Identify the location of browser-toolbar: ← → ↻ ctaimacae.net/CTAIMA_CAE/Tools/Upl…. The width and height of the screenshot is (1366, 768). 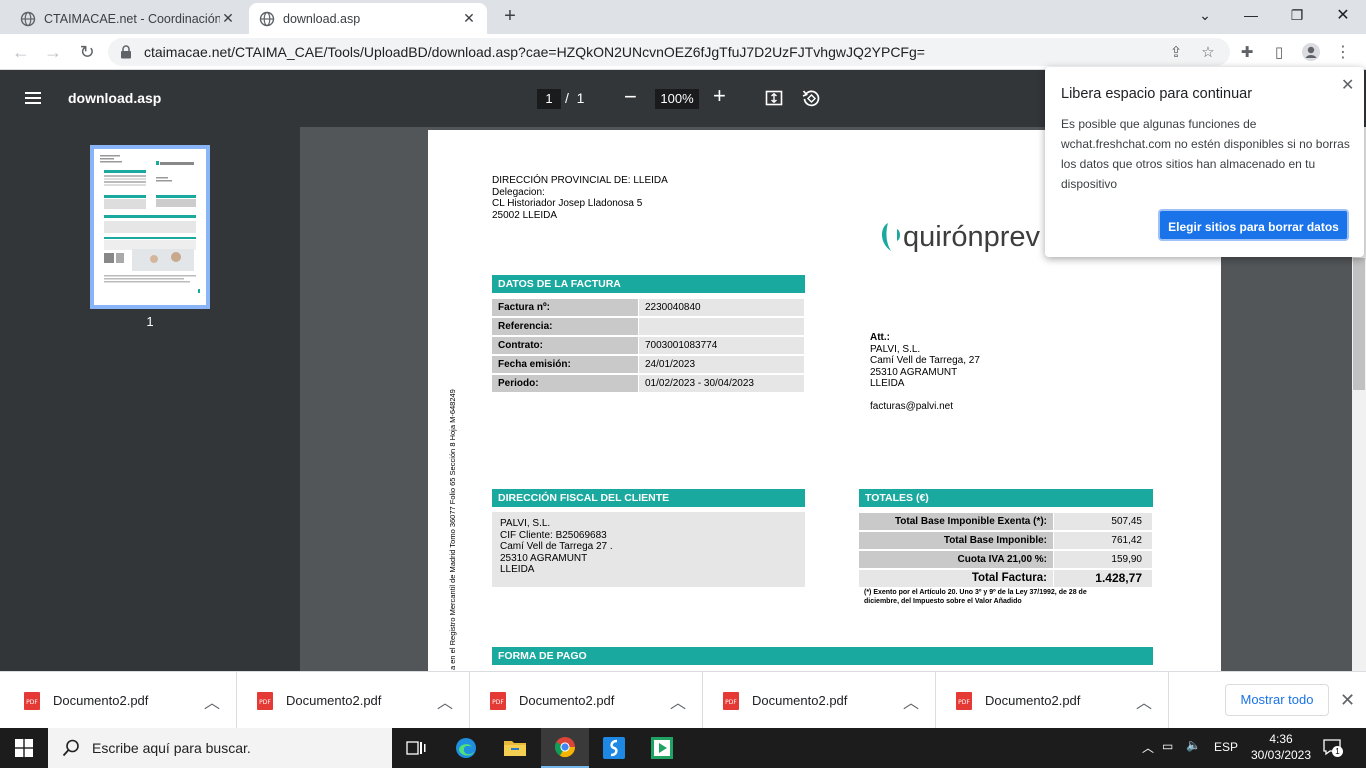
(683, 52).